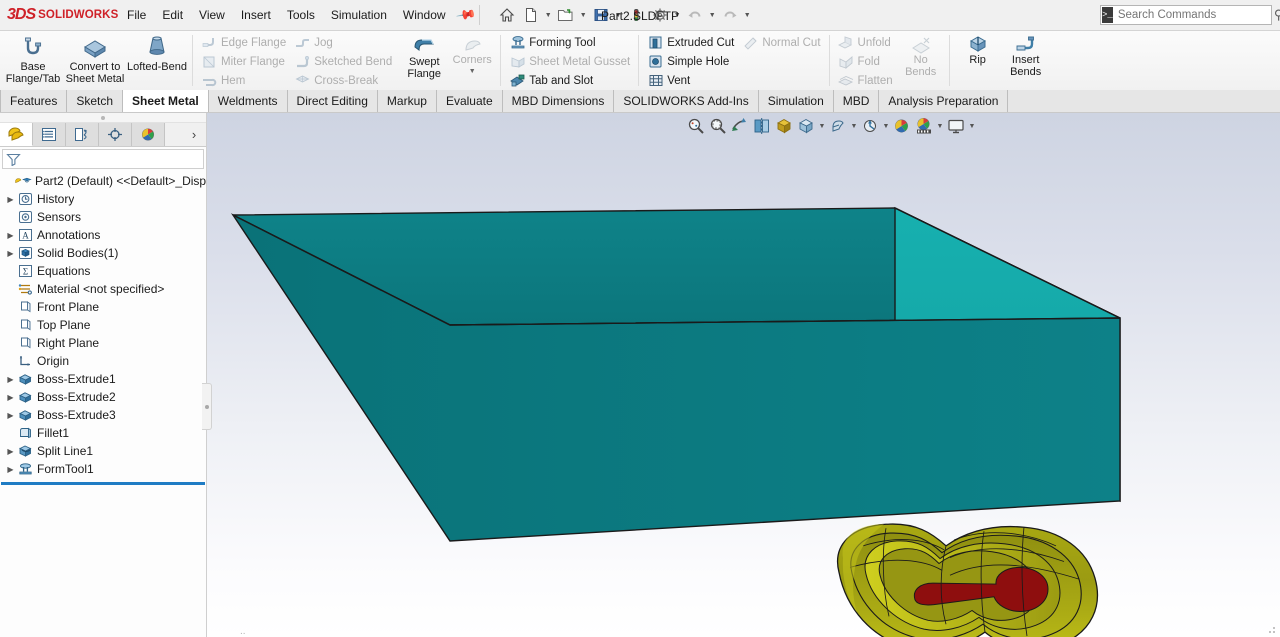 Image resolution: width=1280 pixels, height=637 pixels. I want to click on tree-item-split-line1: ▶ Split Line1, so click(103, 451).